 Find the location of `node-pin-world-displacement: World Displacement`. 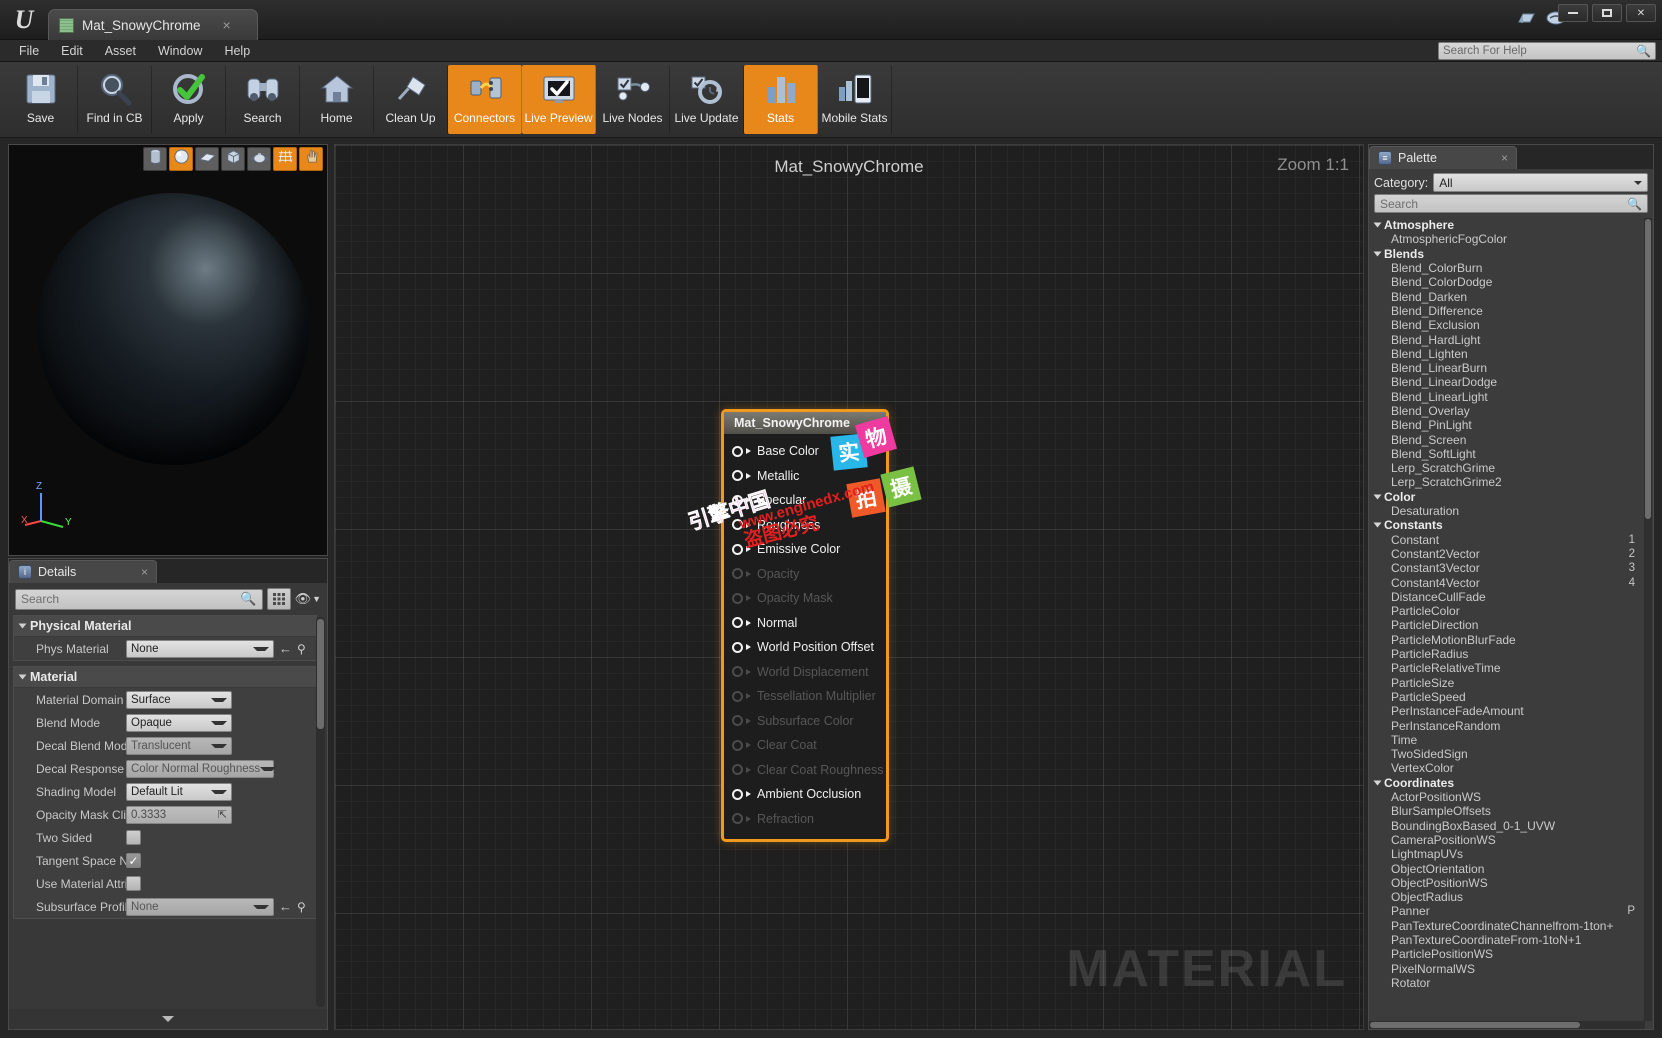

node-pin-world-displacement: World Displacement is located at coordinates (805, 672).